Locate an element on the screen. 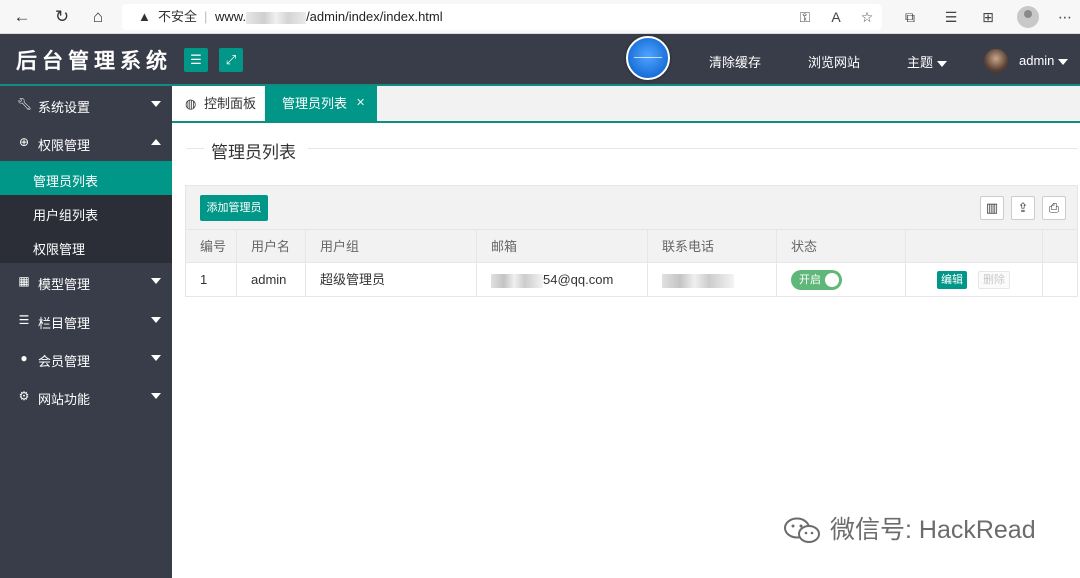  sidebar-item-permissions: ⊕ 权限管理 is located at coordinates (86, 143).